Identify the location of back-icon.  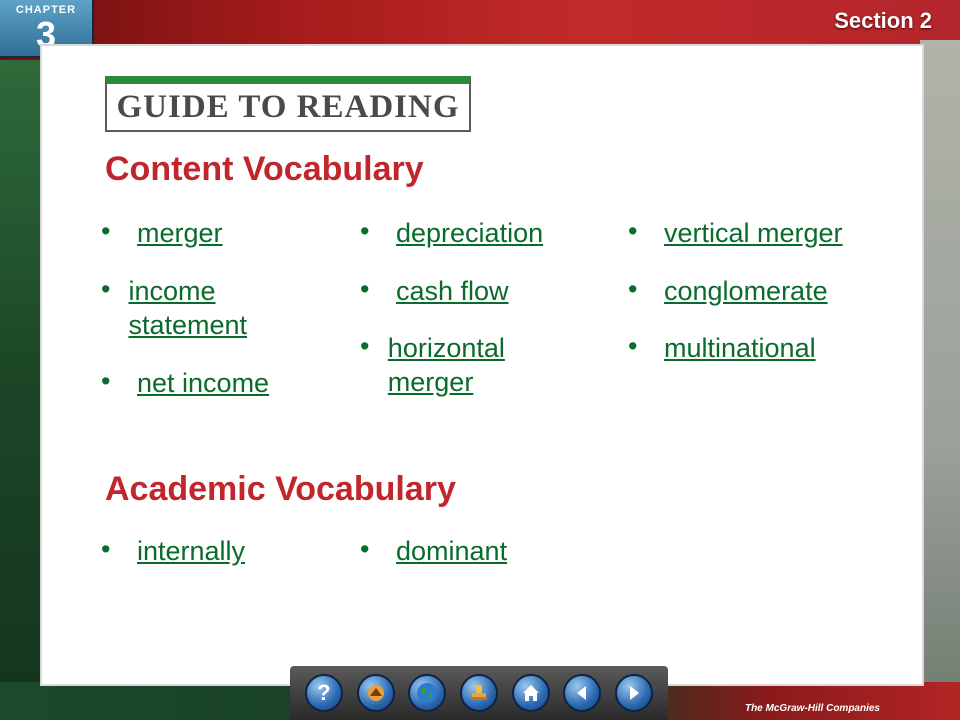
(582, 693).